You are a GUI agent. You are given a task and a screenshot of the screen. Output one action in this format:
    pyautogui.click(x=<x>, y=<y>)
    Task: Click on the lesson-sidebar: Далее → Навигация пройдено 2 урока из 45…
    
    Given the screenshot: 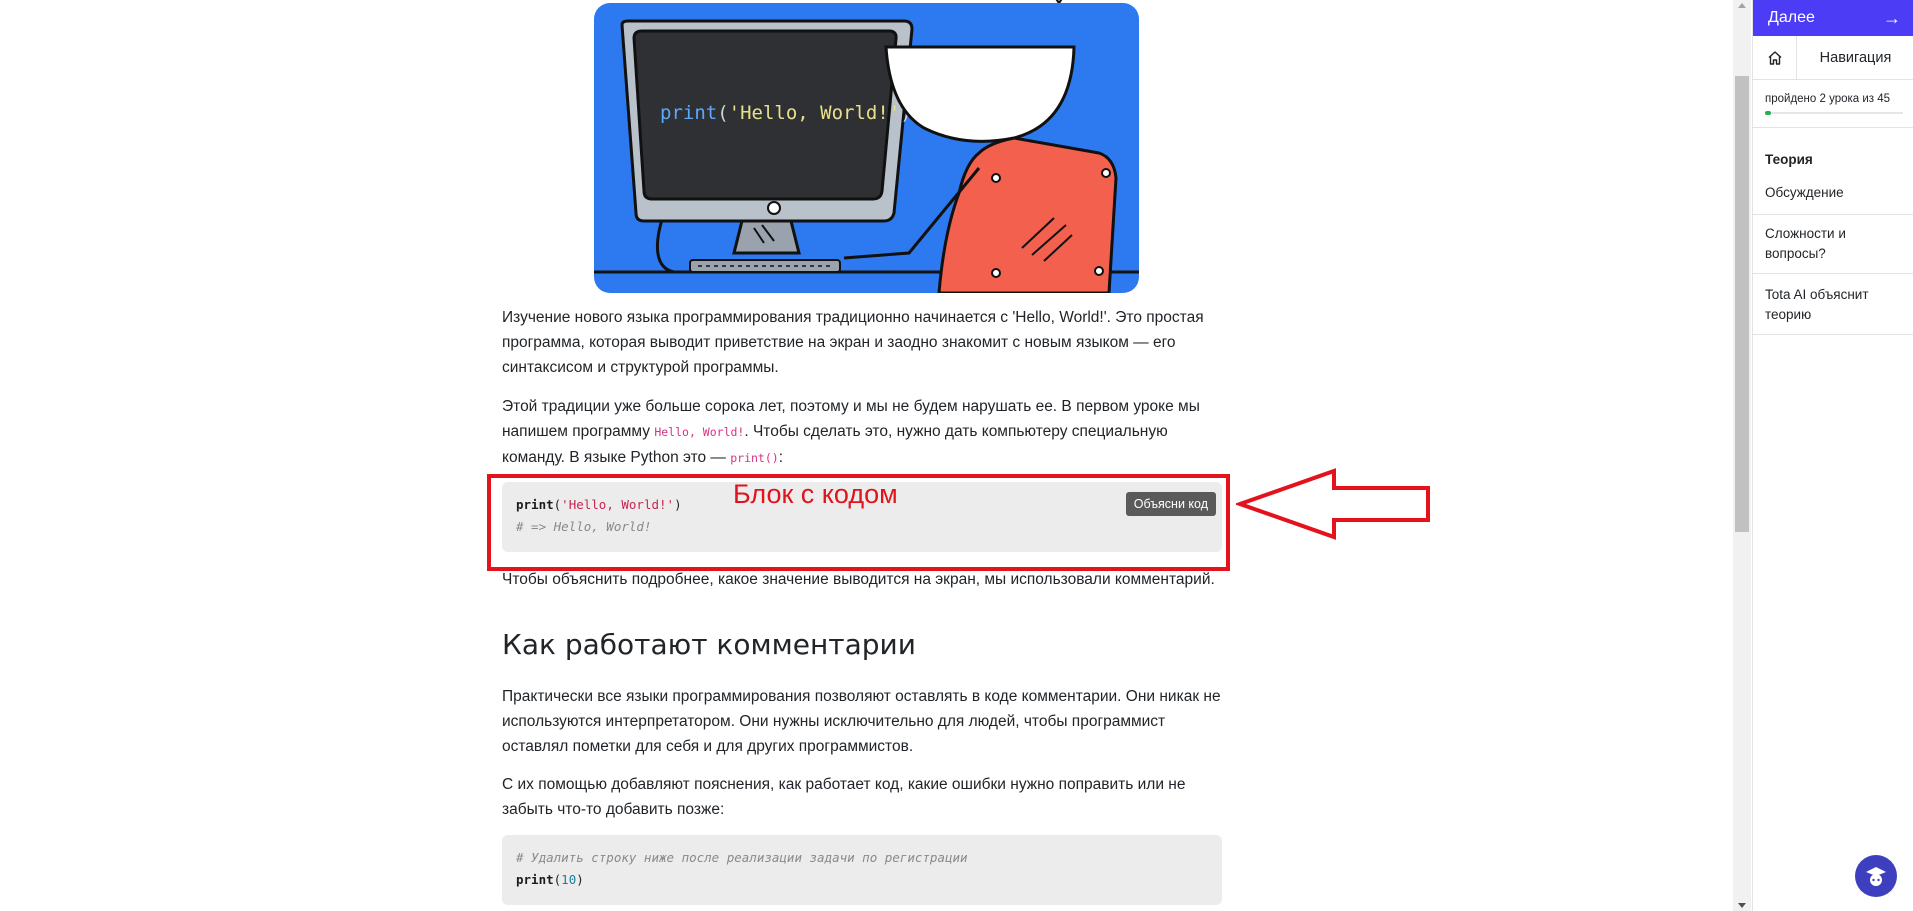 What is the action you would take?
    pyautogui.click(x=1832, y=455)
    